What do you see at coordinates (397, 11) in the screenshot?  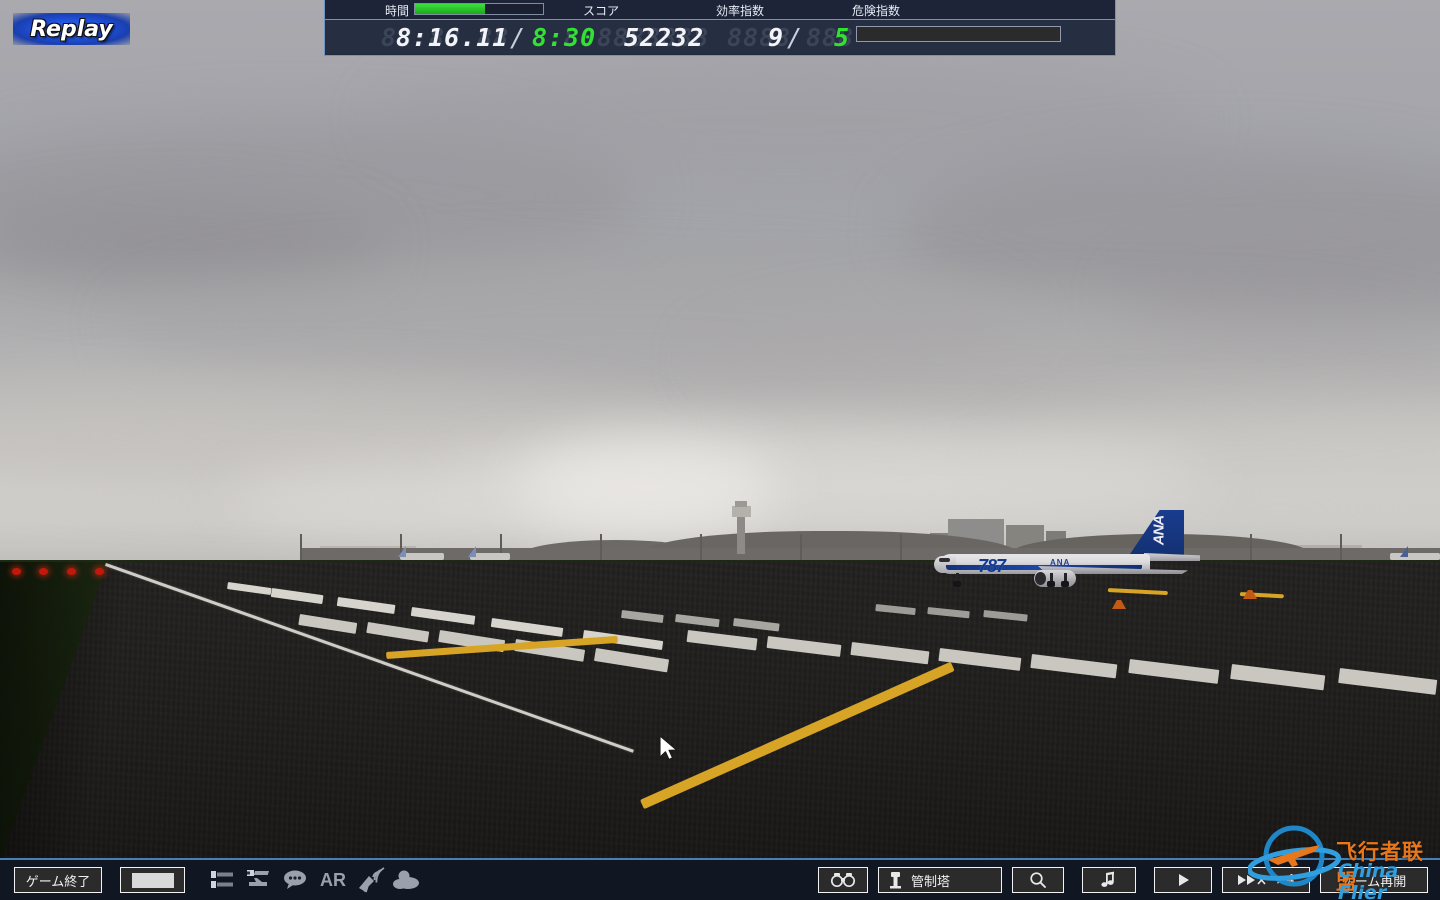 I see `time-label: 時間` at bounding box center [397, 11].